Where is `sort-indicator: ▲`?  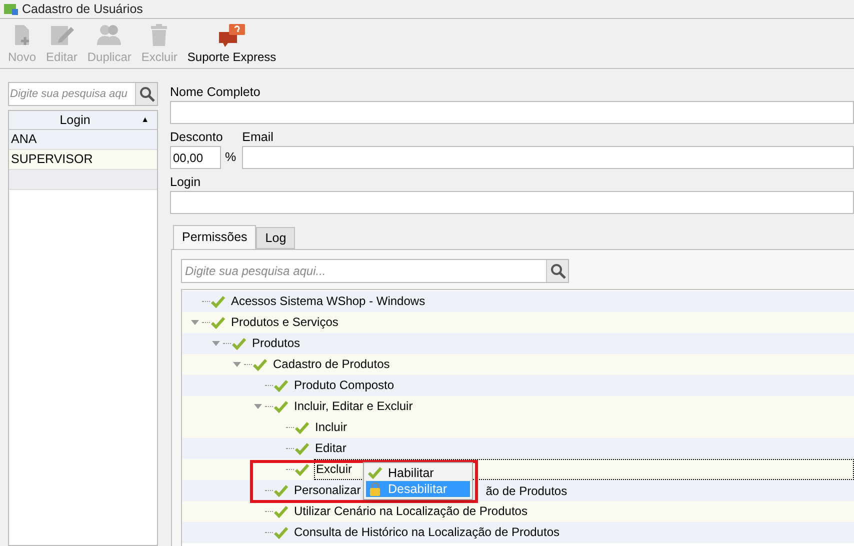
sort-indicator: ▲ is located at coordinates (145, 120).